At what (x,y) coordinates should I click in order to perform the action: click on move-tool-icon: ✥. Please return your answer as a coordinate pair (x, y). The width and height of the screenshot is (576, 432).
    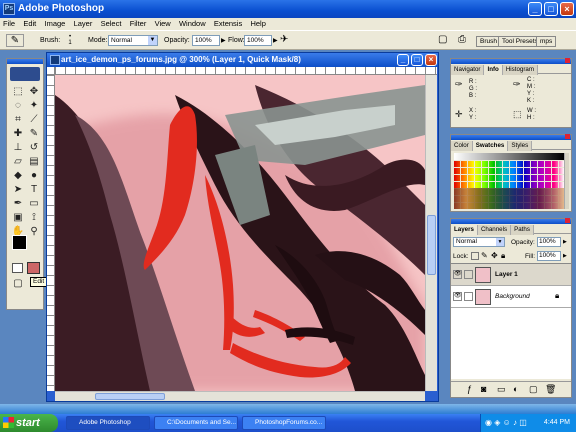
    Looking at the image, I should click on (34, 92).